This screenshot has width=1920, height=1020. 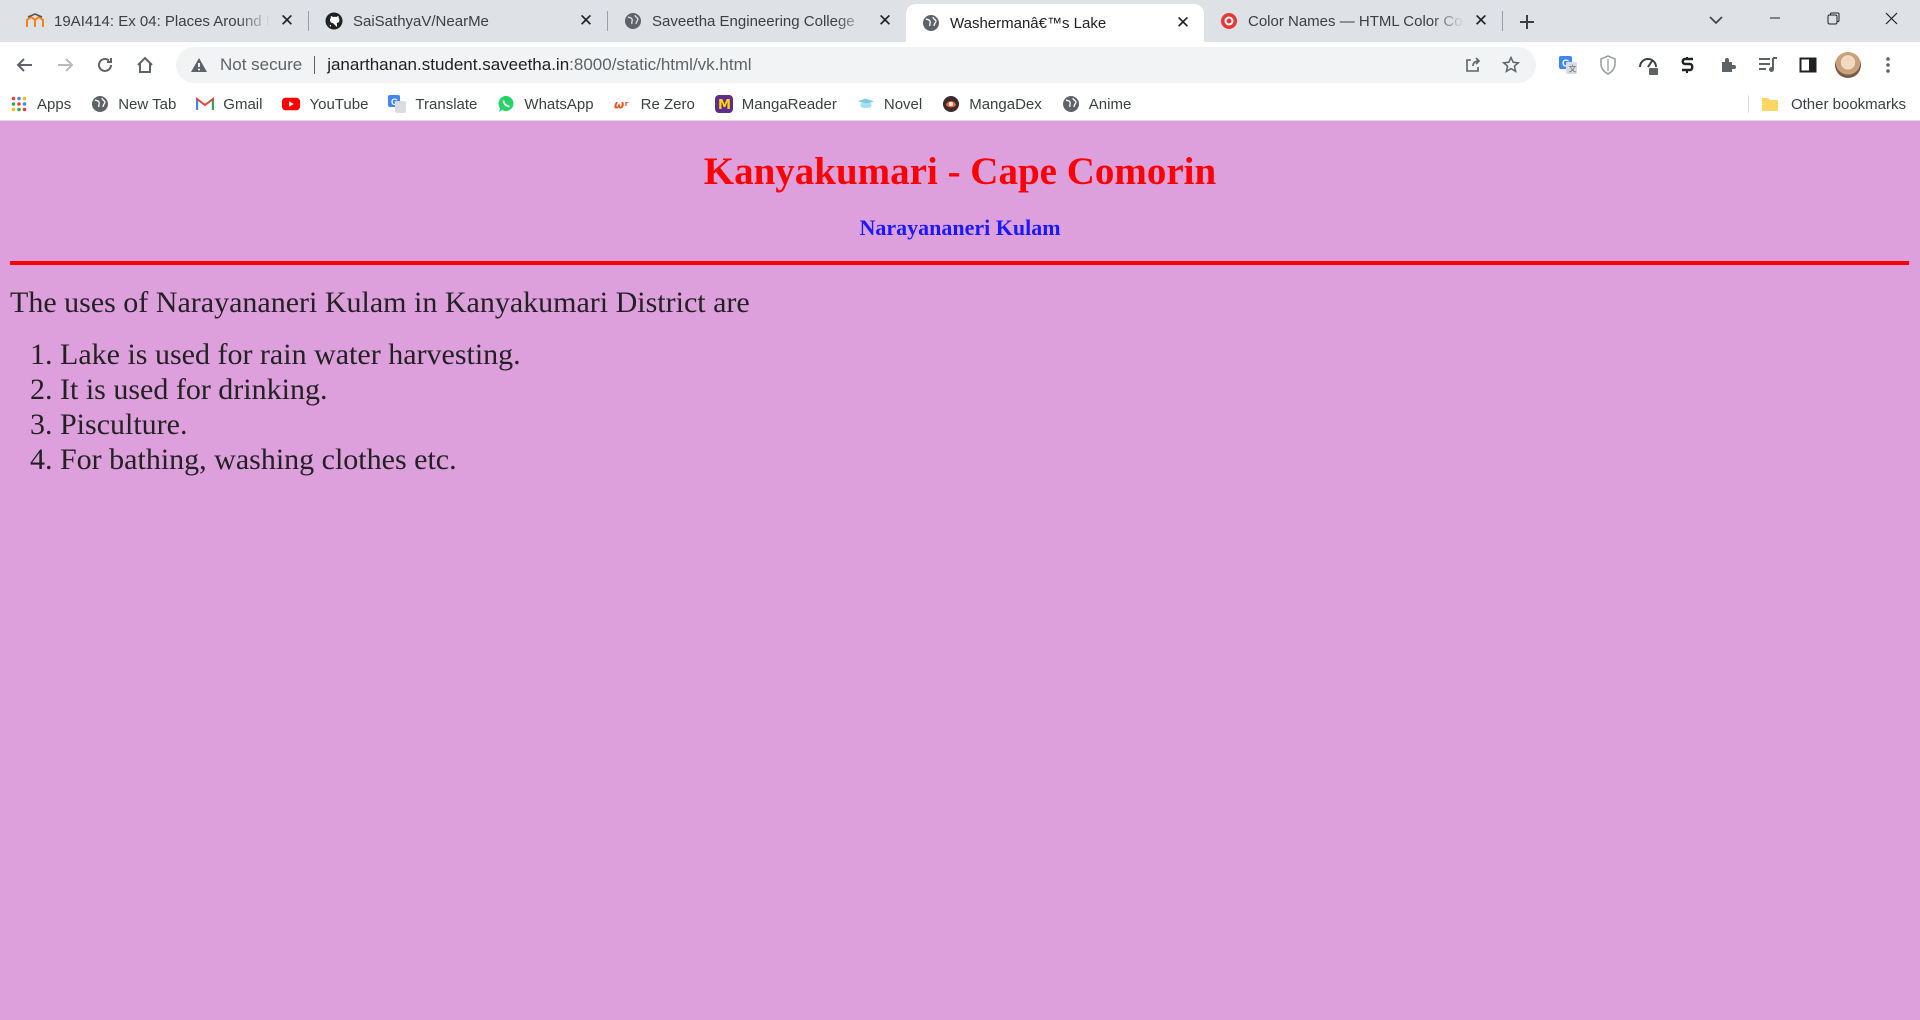 I want to click on bookmark-mangadex: MangaDex, so click(x=992, y=104).